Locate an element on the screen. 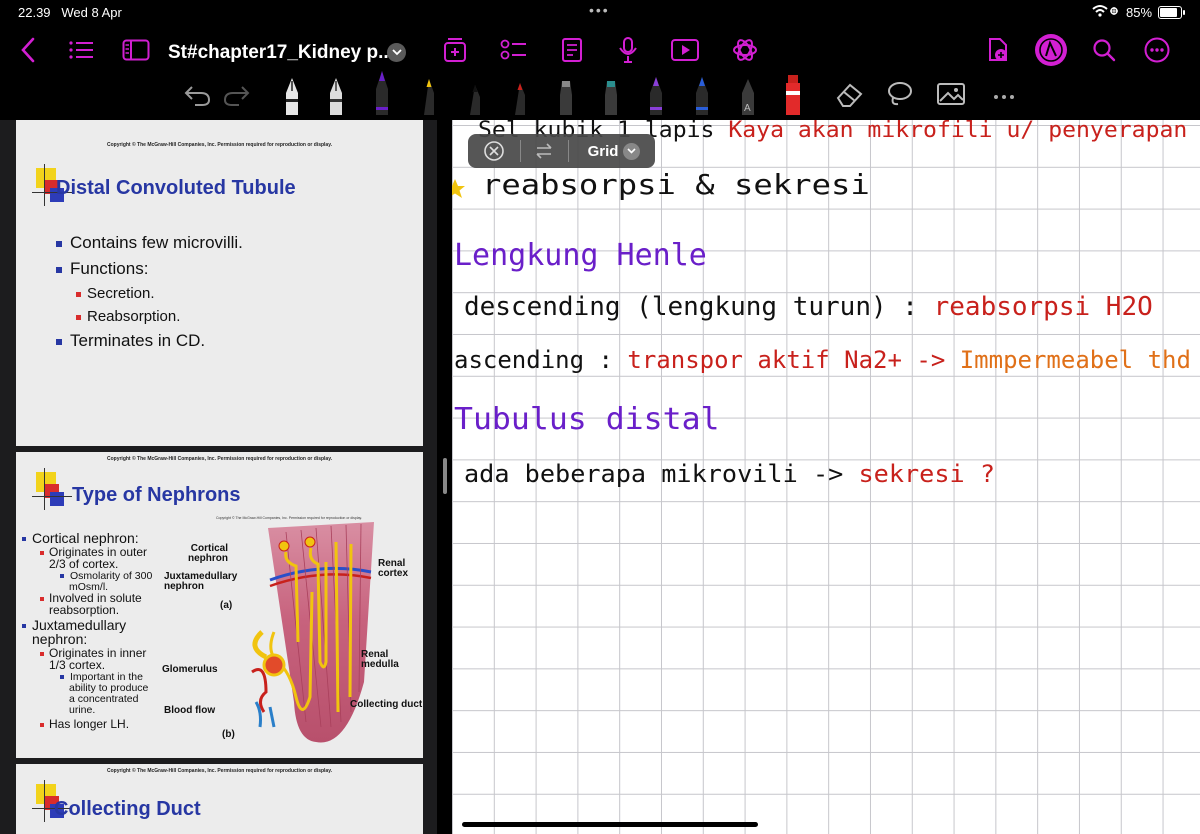 This screenshot has width=1200, height=834. handwritten-line: Tubulus distal is located at coordinates (587, 419).